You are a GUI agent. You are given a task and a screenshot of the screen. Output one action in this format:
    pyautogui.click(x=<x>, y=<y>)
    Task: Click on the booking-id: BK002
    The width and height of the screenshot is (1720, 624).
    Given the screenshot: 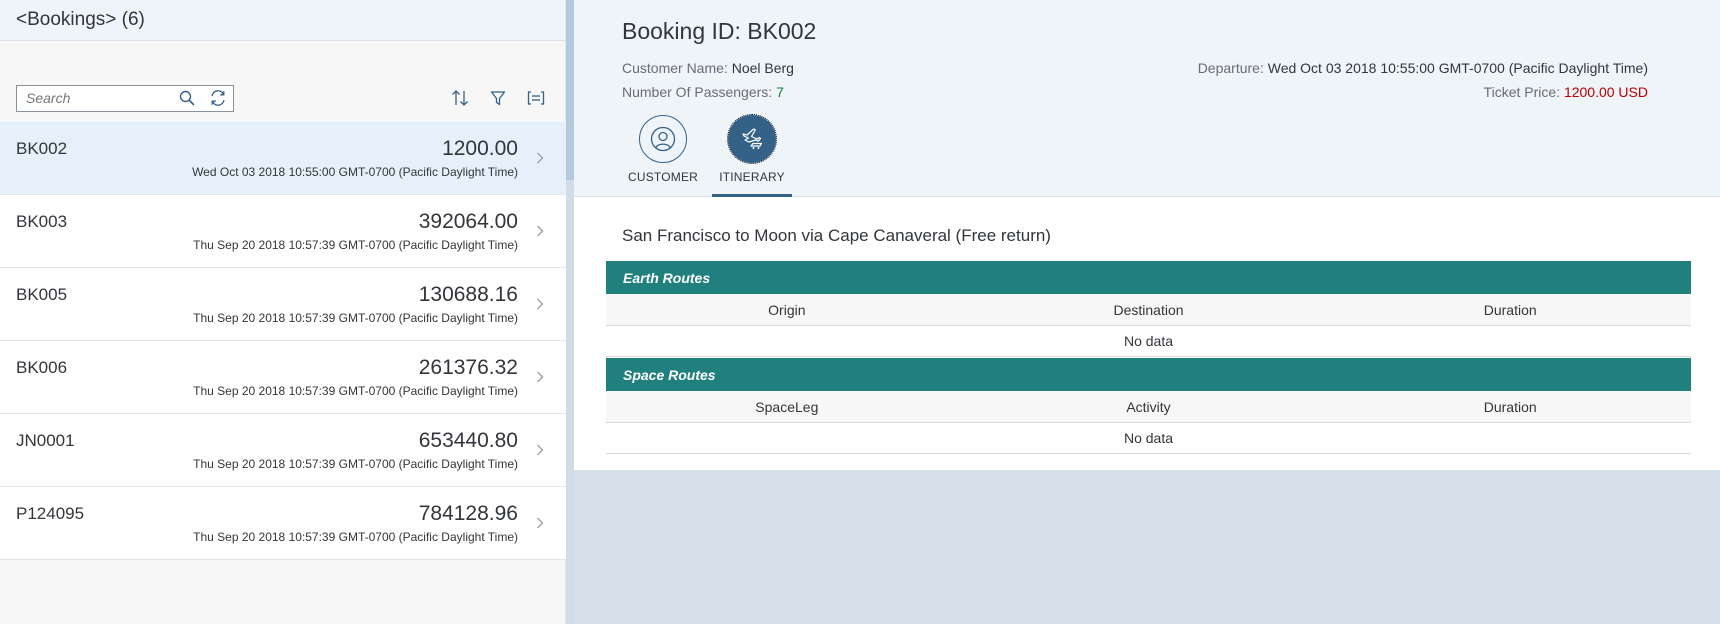 What is the action you would take?
    pyautogui.click(x=42, y=148)
    